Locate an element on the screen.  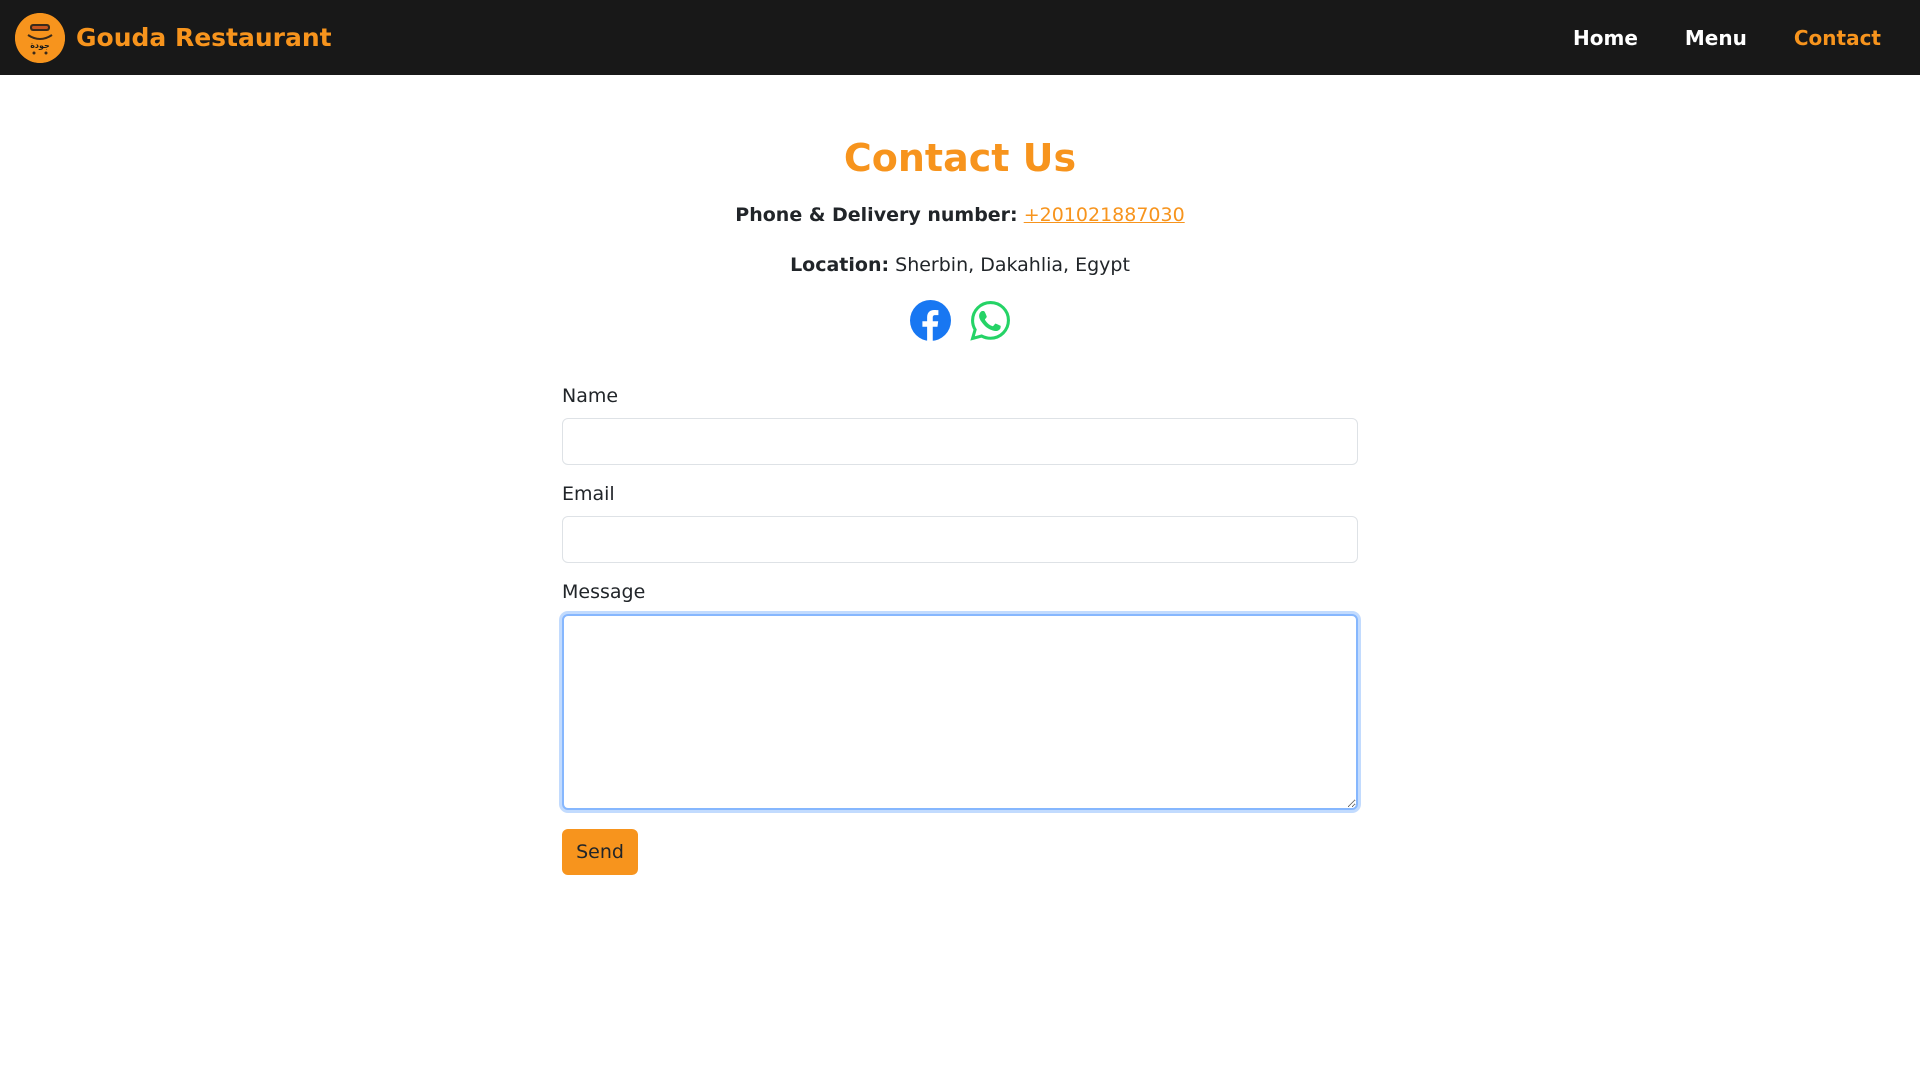
name-group: Name is located at coordinates (960, 424).